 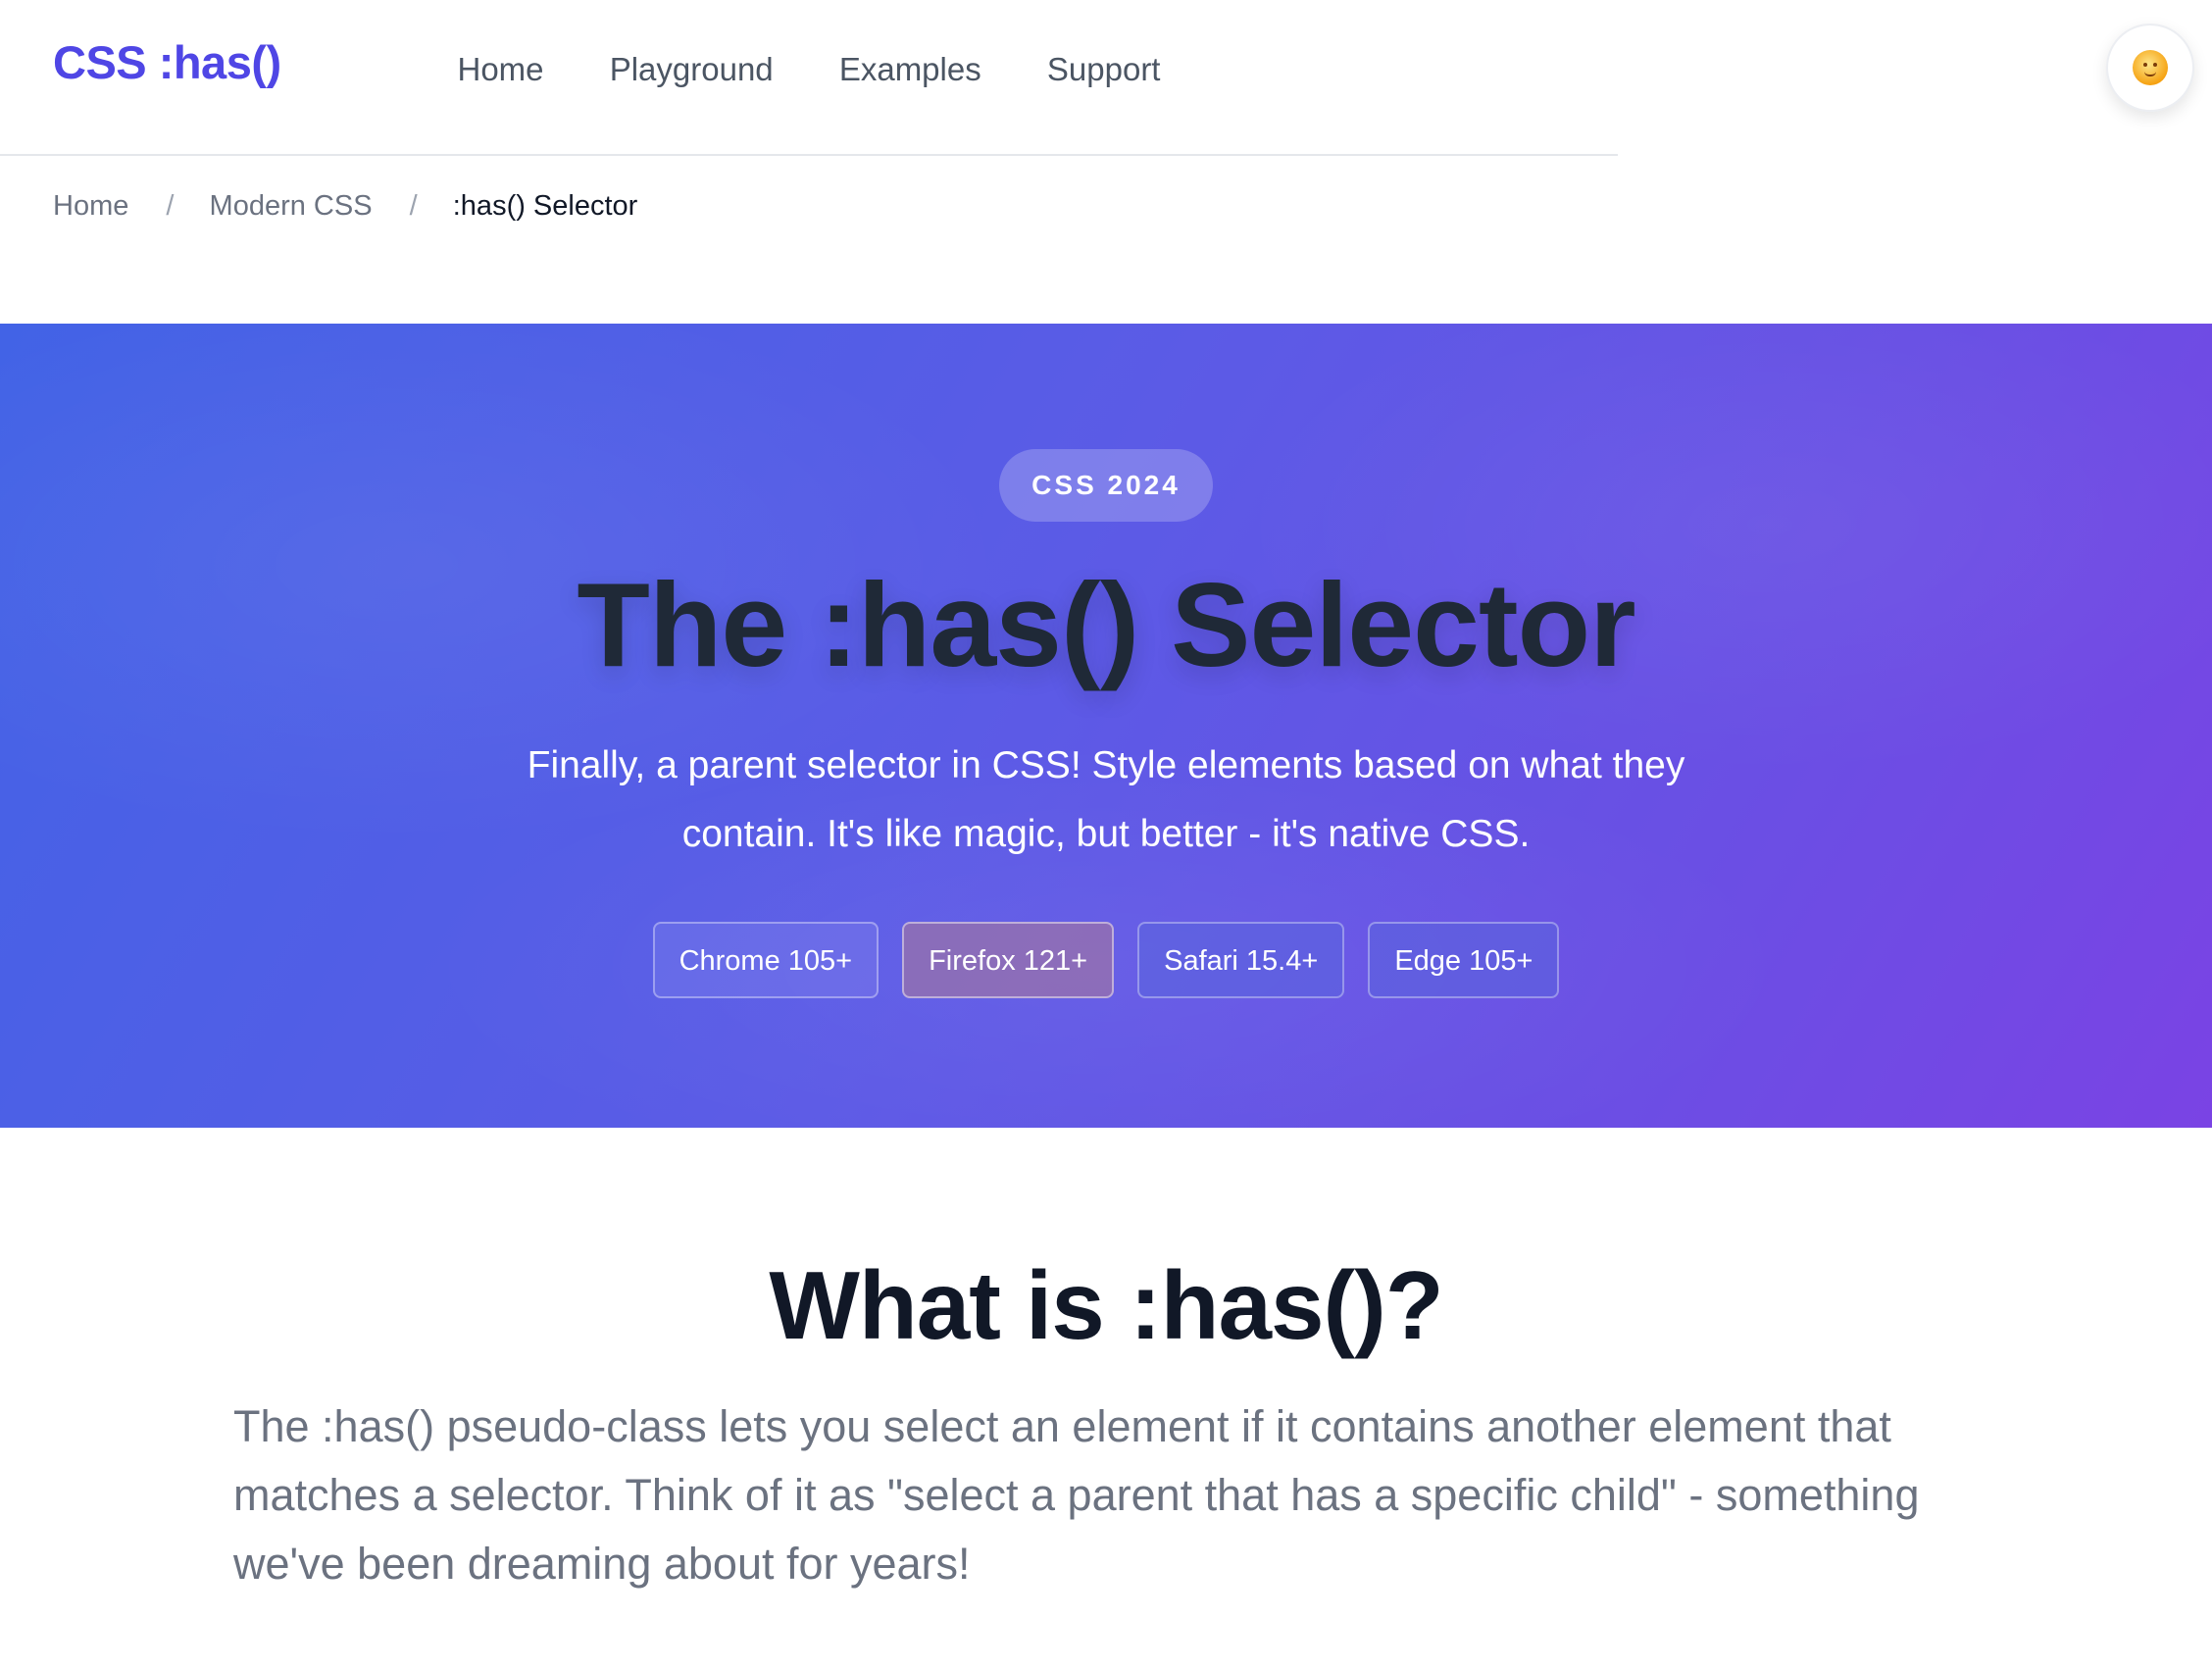 I want to click on theme-toggle-button, so click(x=2150, y=68).